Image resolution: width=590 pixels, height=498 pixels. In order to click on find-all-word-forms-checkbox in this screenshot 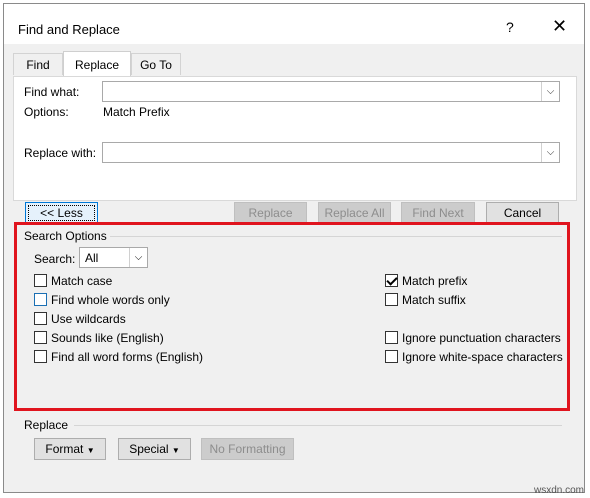, I will do `click(40, 356)`.